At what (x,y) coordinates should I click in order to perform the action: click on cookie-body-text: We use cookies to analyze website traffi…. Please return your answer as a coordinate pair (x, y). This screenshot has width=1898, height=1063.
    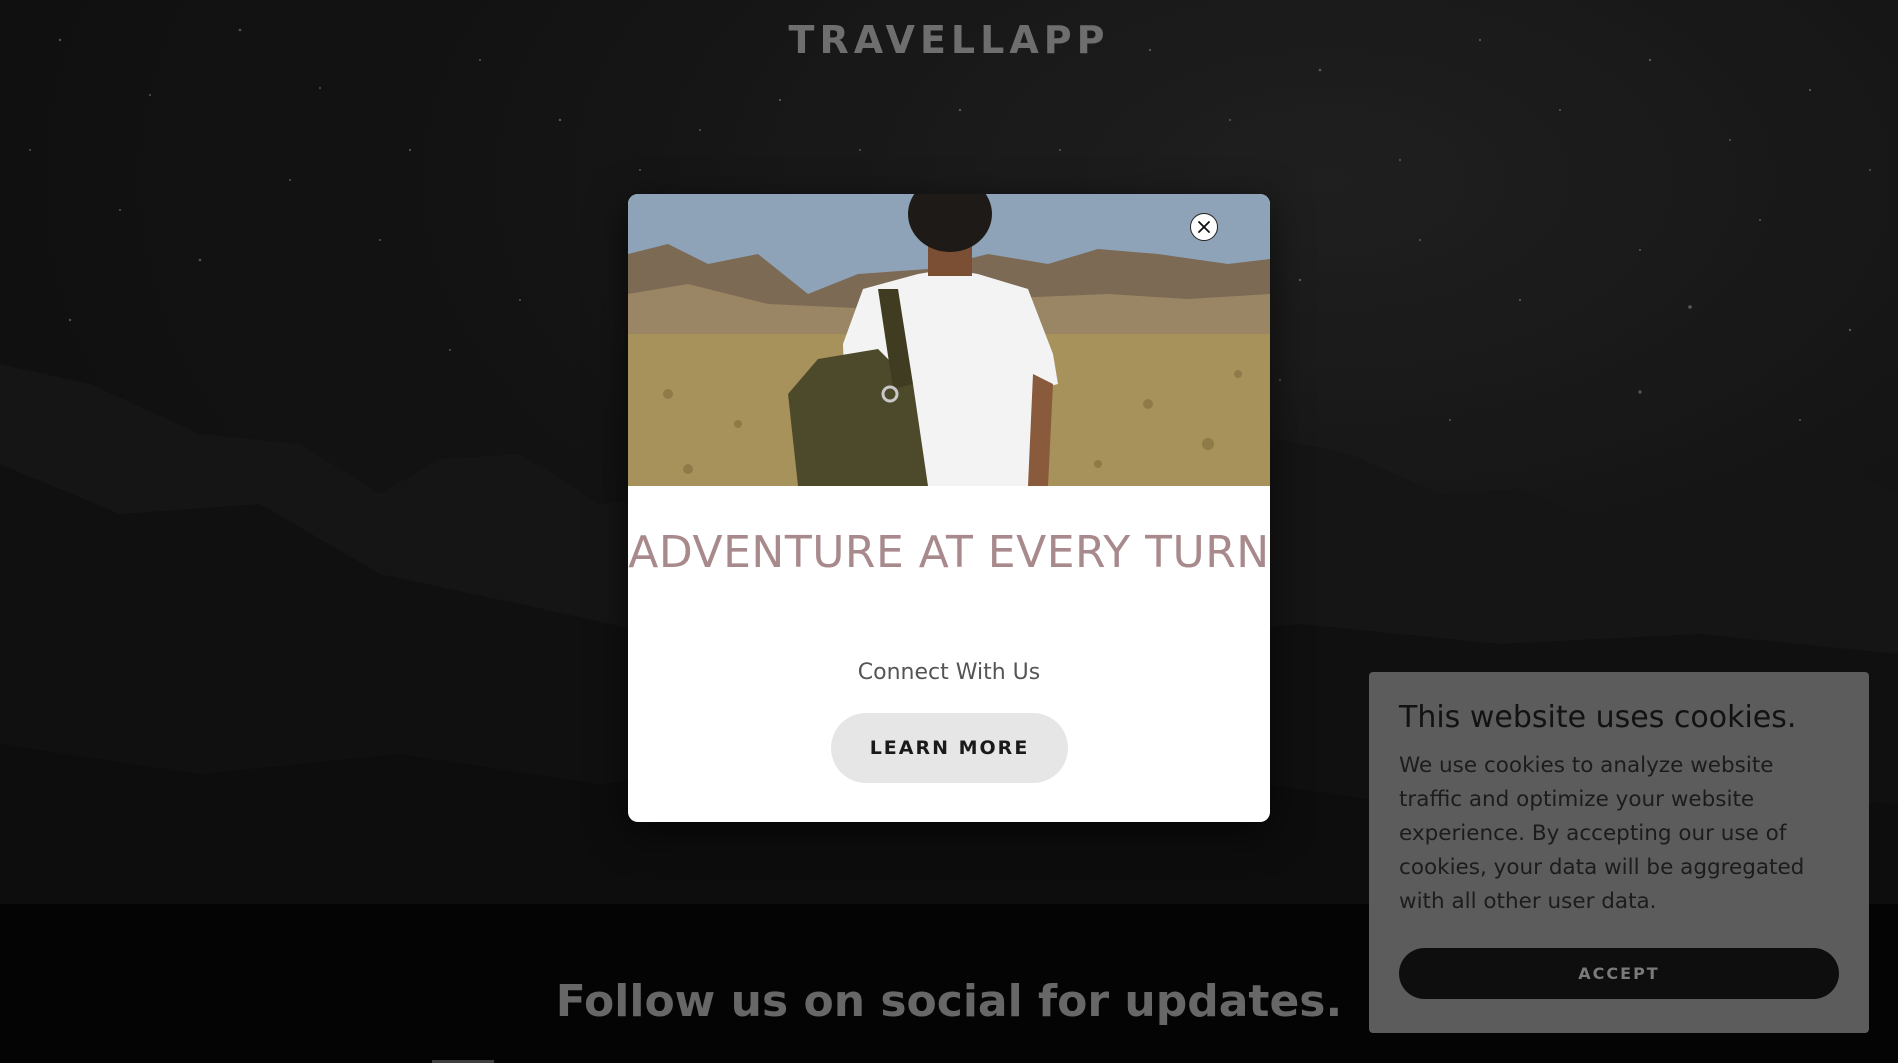
    Looking at the image, I should click on (1602, 833).